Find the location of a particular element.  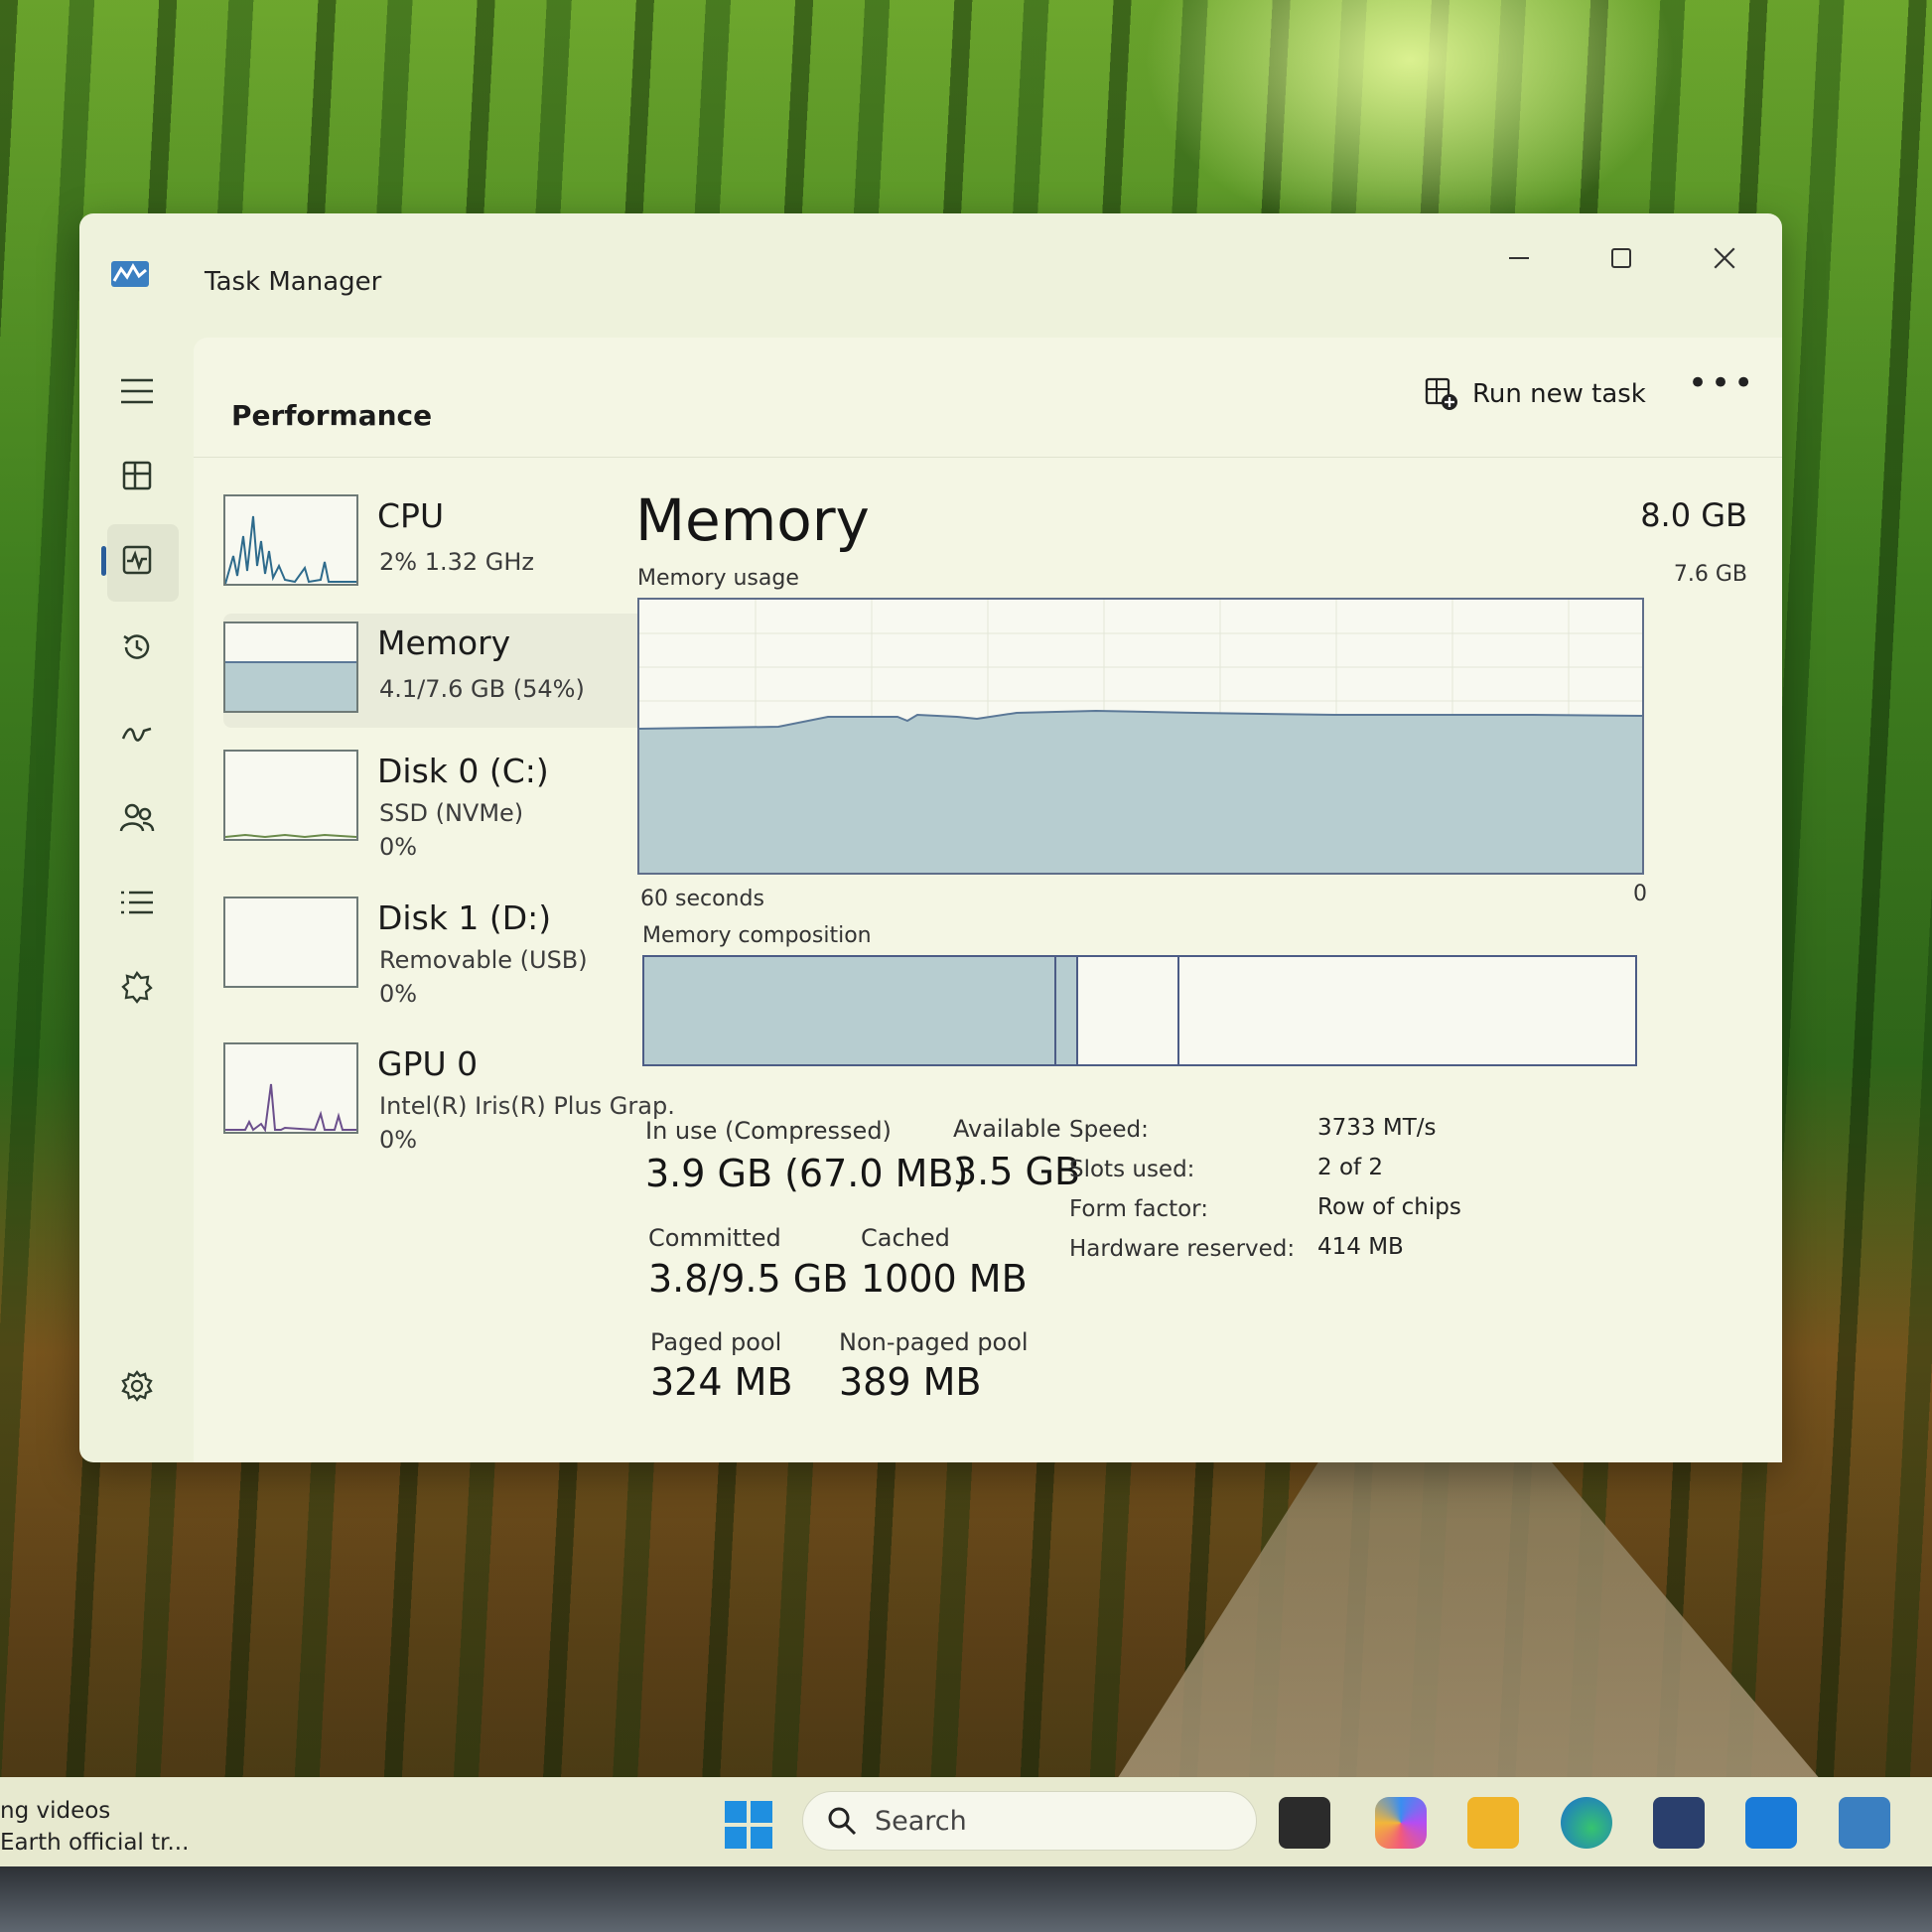

performance-icon is located at coordinates (137, 560).